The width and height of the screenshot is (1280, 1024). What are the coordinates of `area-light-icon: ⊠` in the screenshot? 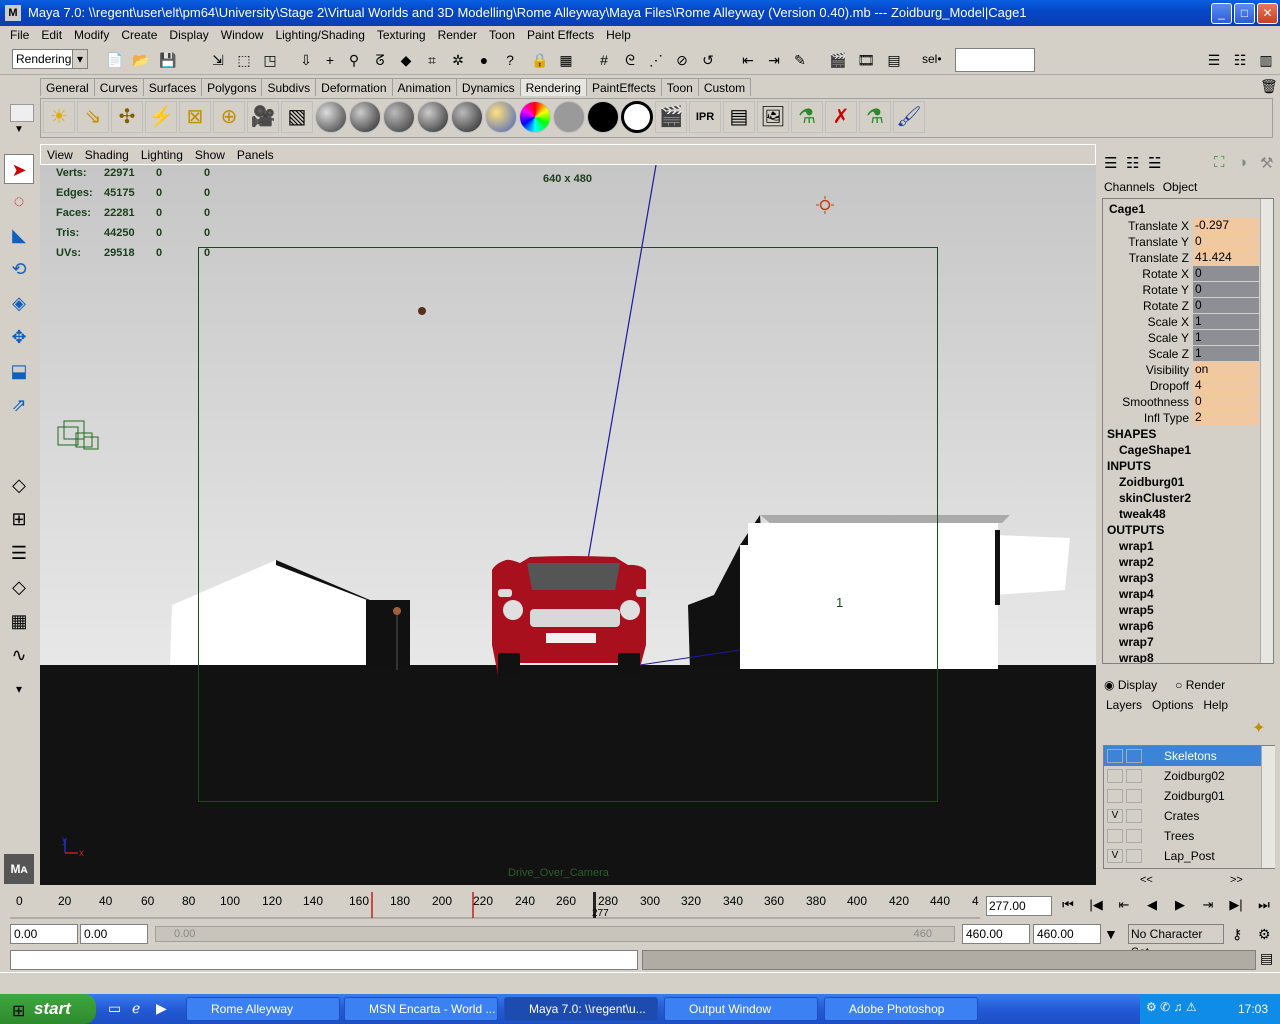 It's located at (195, 117).